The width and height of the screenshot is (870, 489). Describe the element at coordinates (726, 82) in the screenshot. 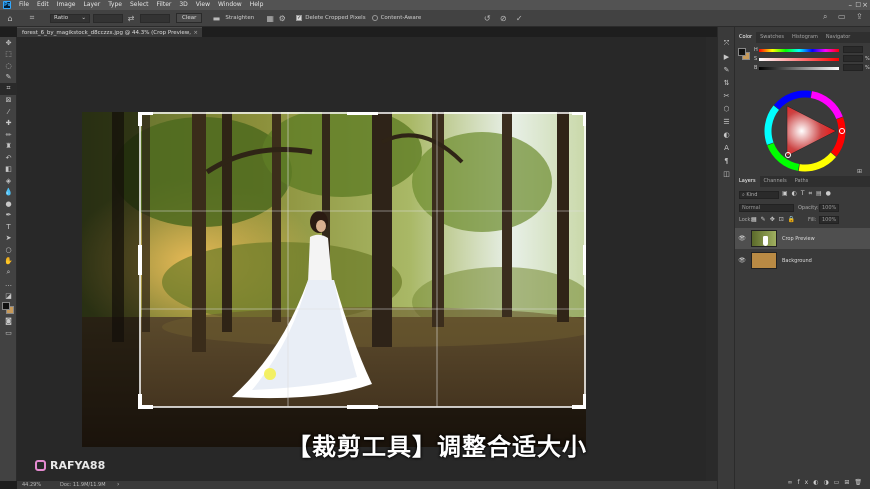

I see `adjustments-icon: ⇅` at that location.